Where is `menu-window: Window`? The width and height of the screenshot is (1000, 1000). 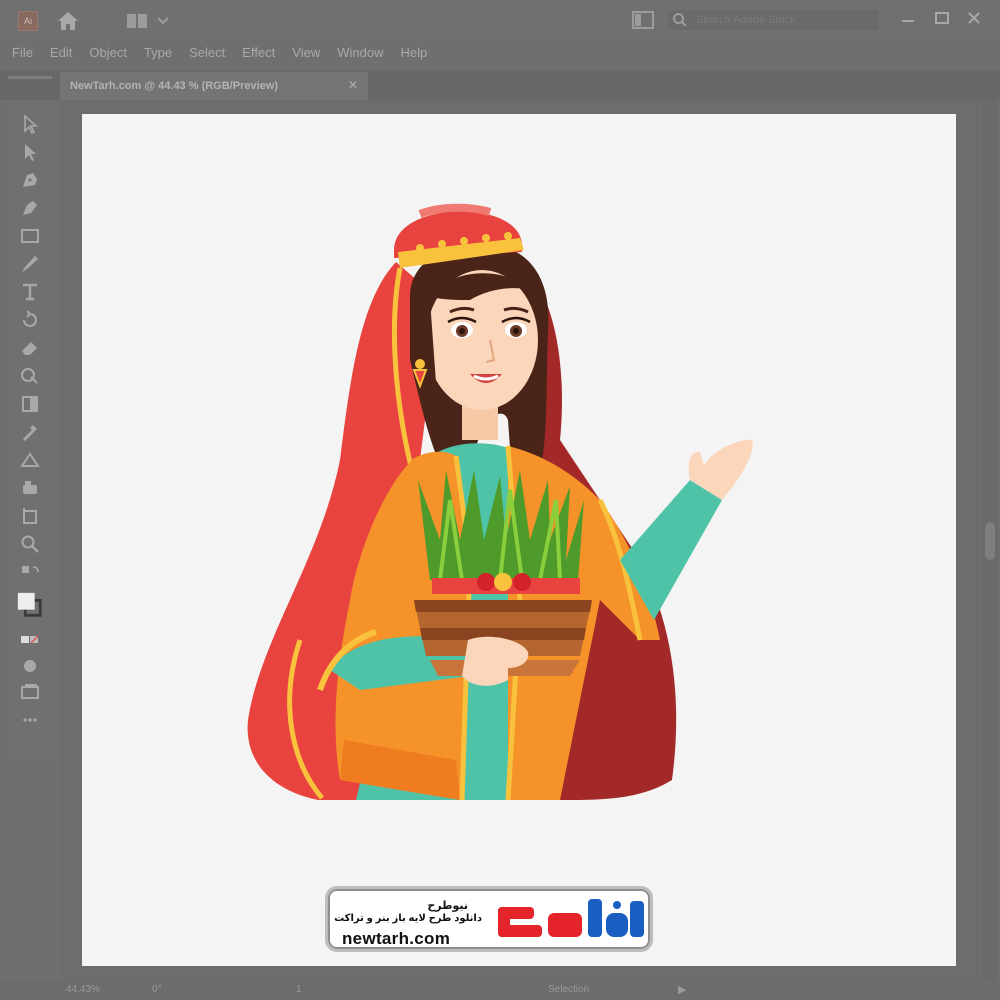
menu-window: Window is located at coordinates (360, 52).